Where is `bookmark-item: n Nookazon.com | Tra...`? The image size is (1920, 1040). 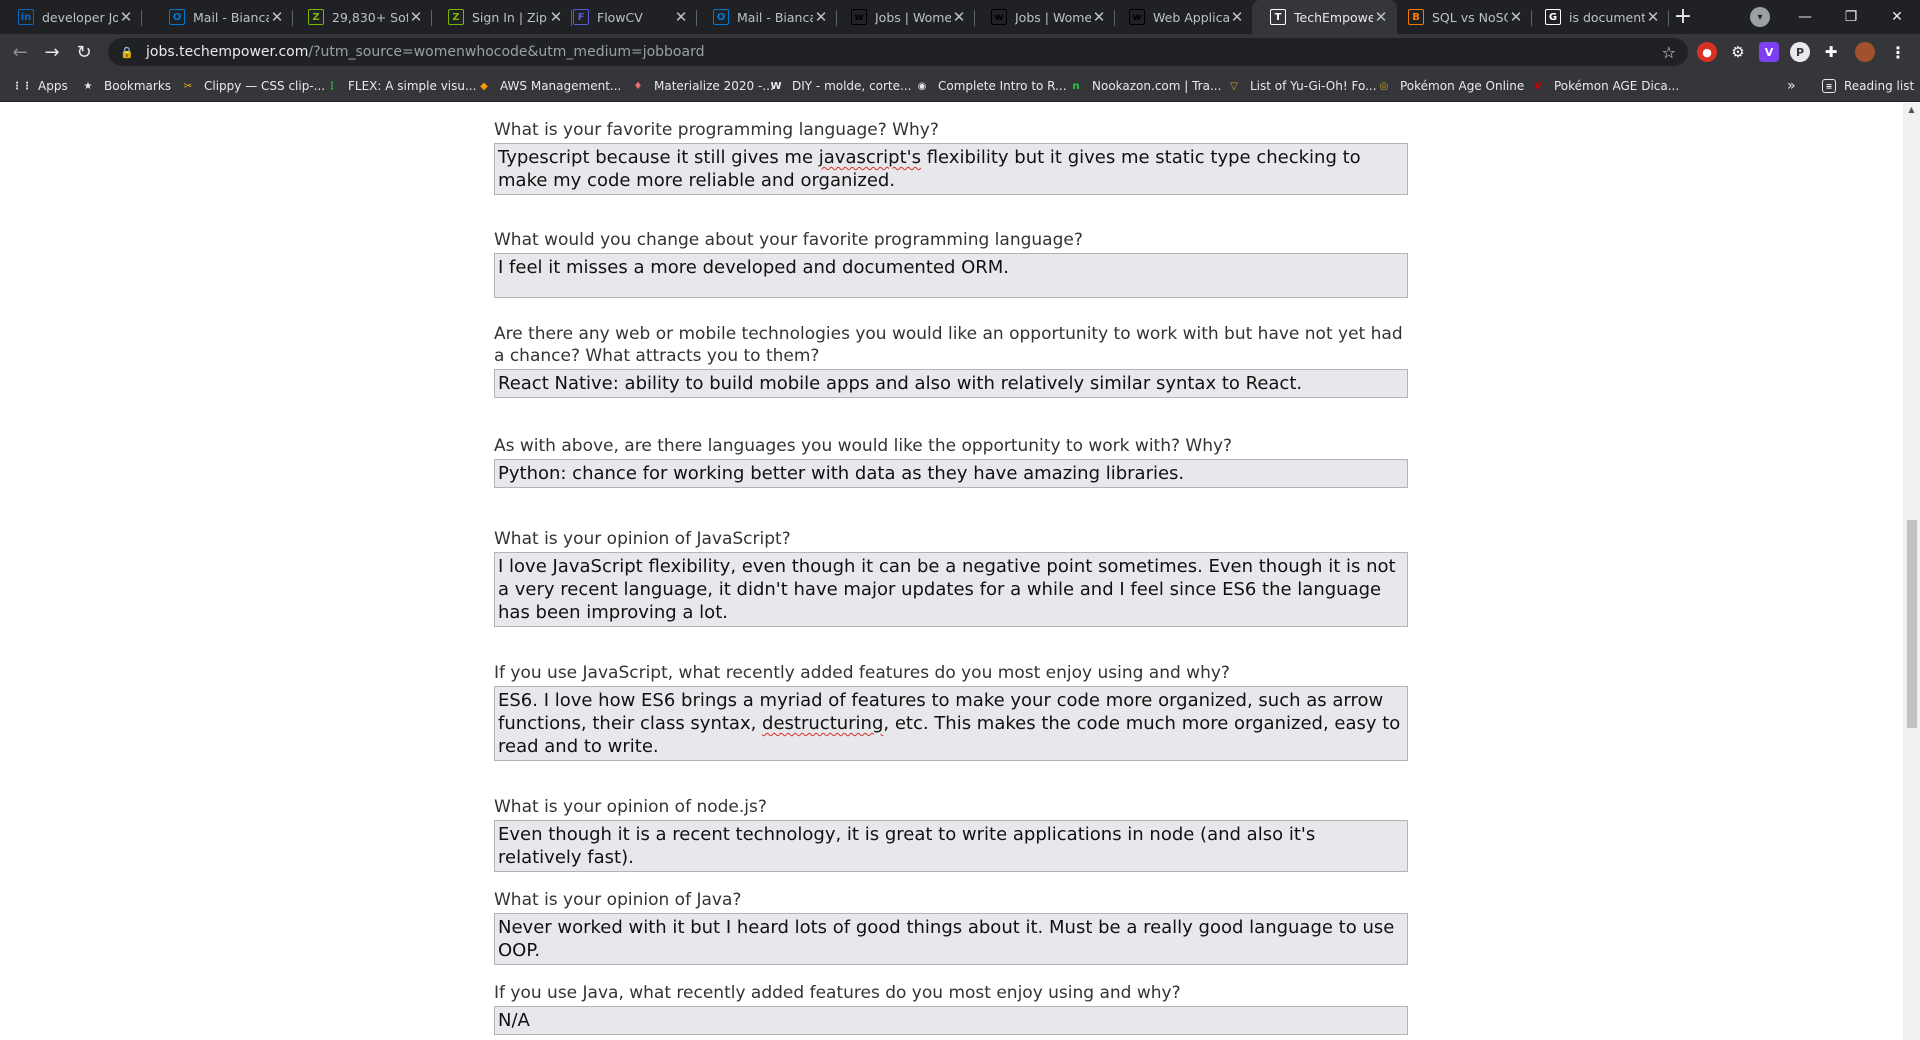
bookmark-item: n Nookazon.com | Tra... is located at coordinates (1144, 86).